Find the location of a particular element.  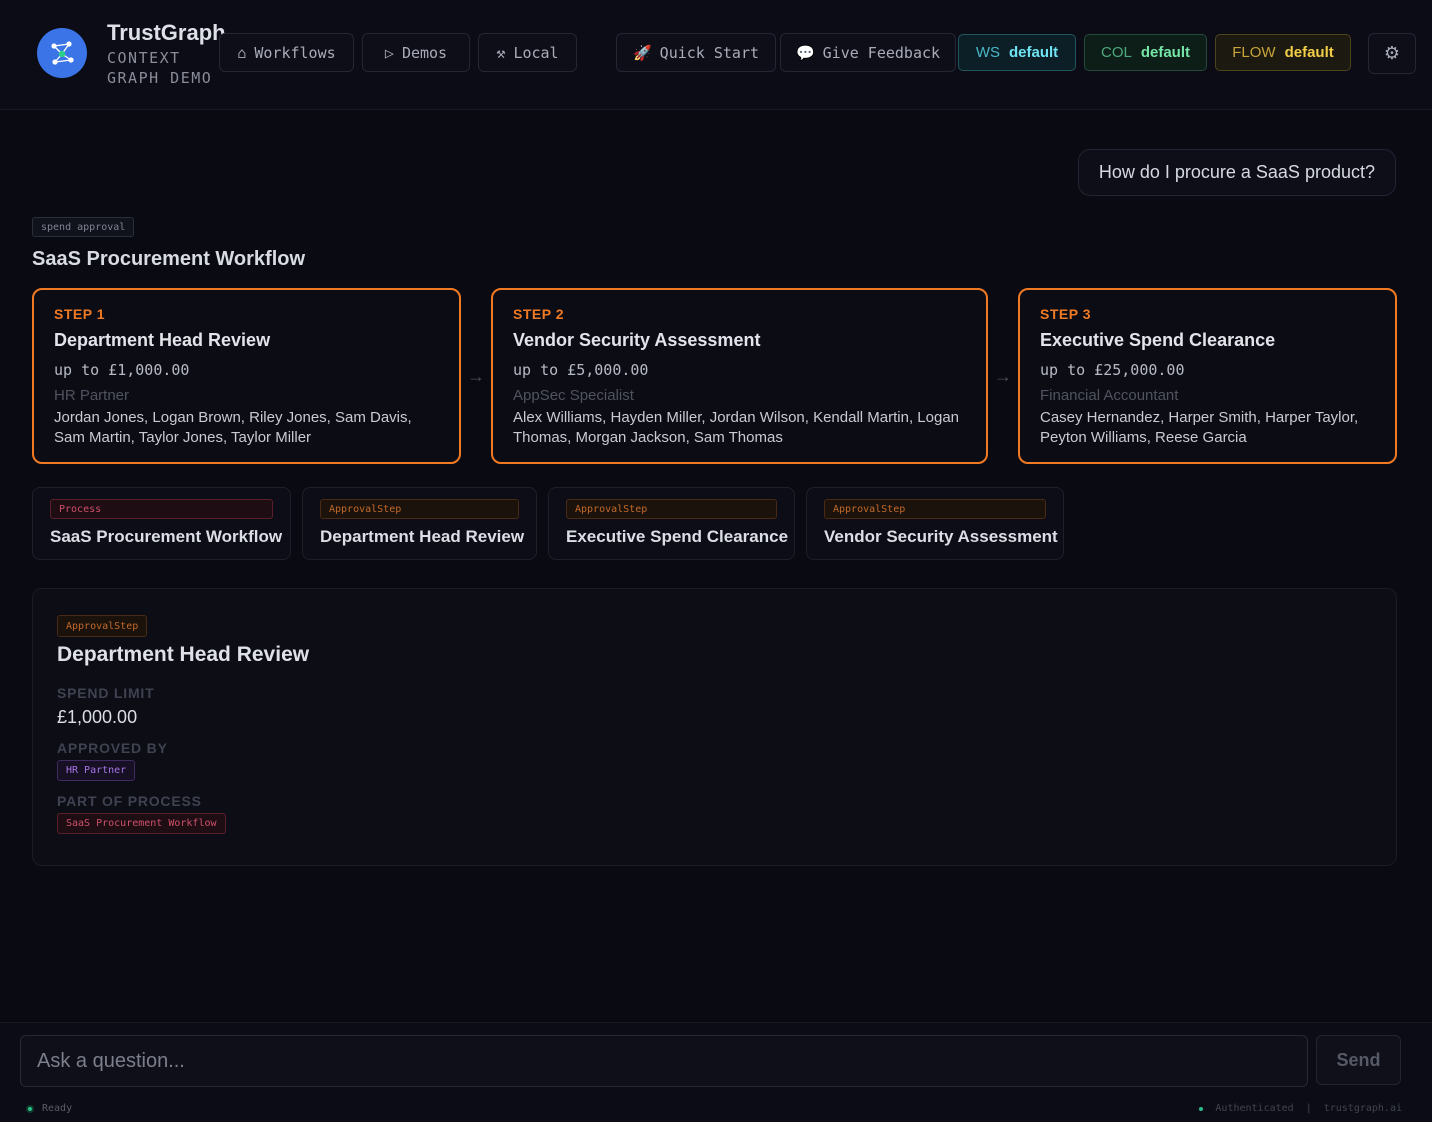

spend-limit-value: £1,000.00 is located at coordinates (97, 717).